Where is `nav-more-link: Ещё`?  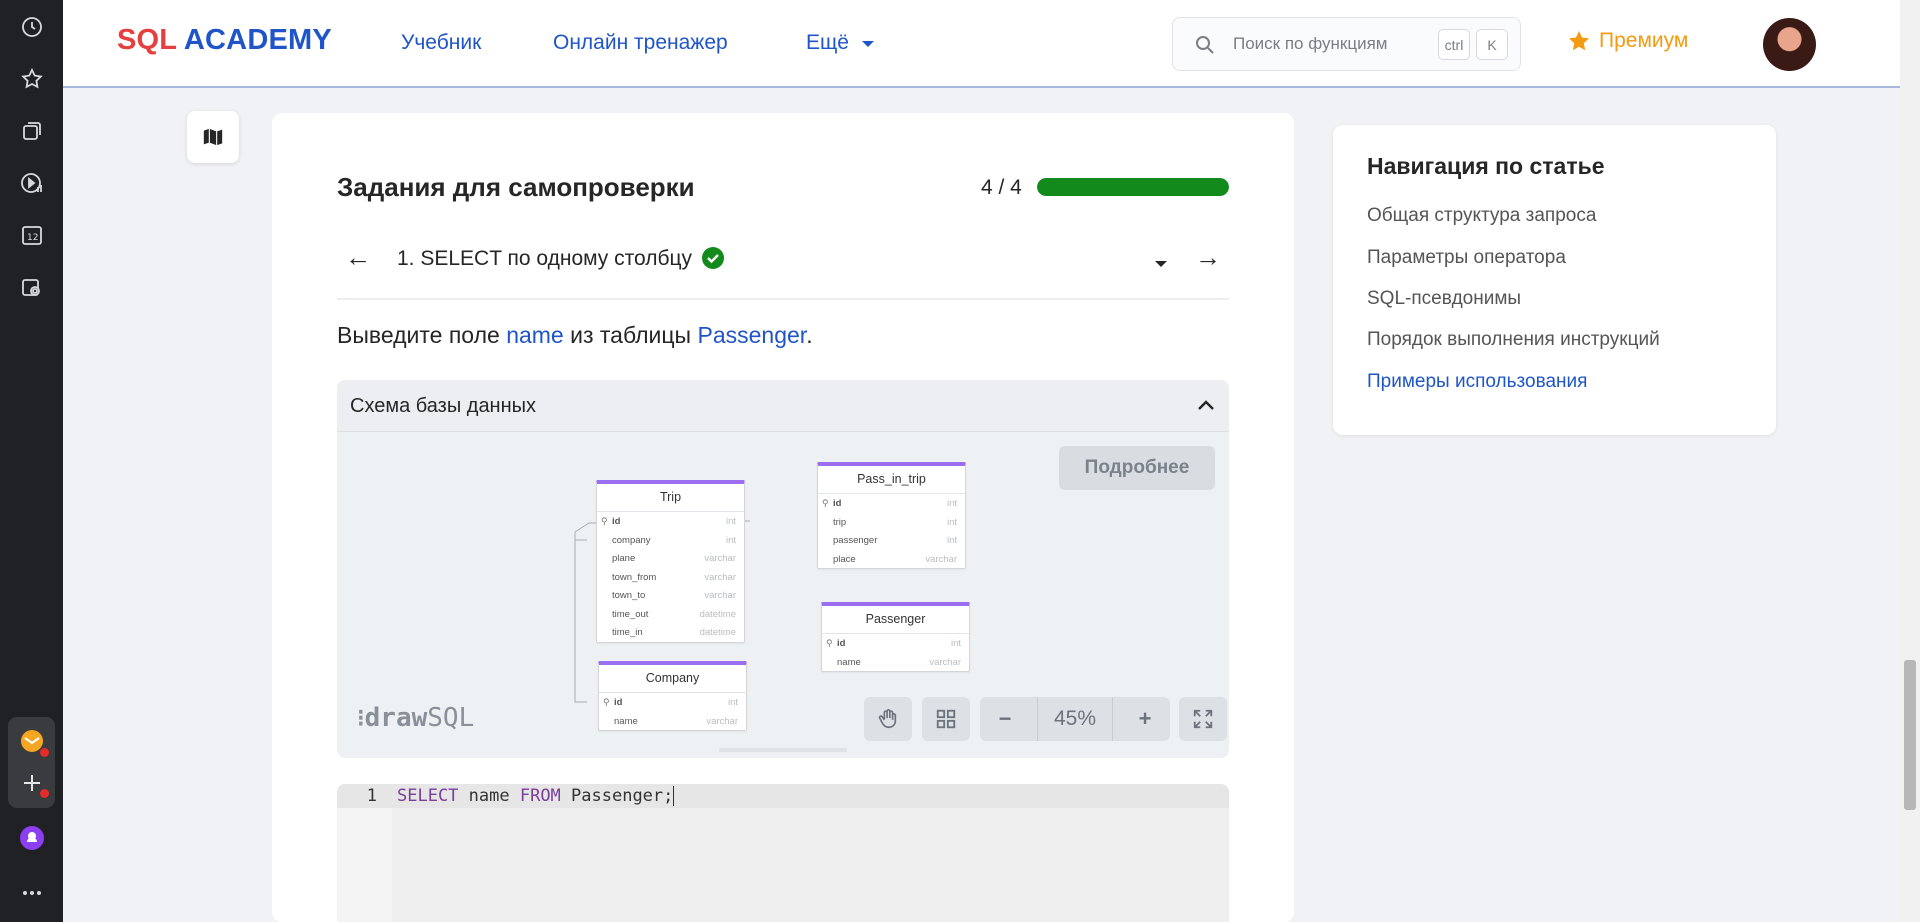 nav-more-link: Ещё is located at coordinates (840, 43).